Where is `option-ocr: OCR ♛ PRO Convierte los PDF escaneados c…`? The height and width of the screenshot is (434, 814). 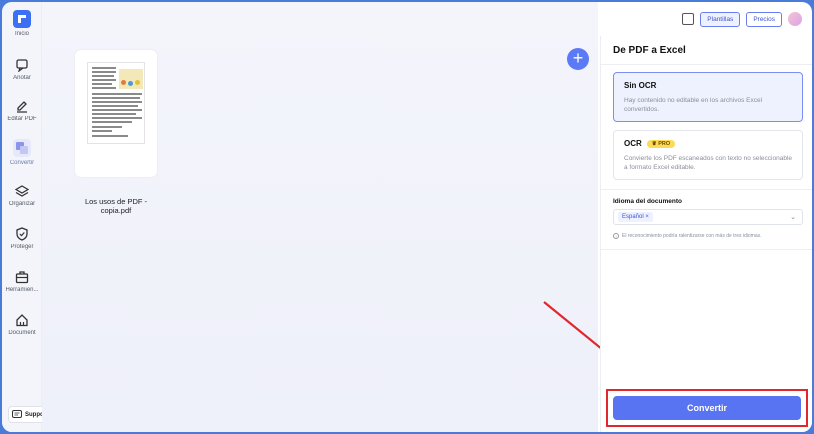
option-ocr: OCR ♛ PRO Convierte los PDF escaneados c… is located at coordinates (708, 155).